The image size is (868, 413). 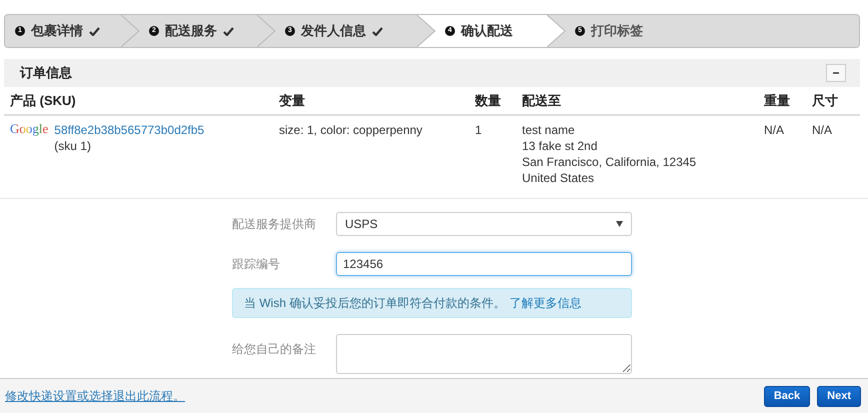 What do you see at coordinates (610, 154) in the screenshot?
I see `address-cell-text: test name 13 fake st 2nd San Francisco, California, 12345 United States` at bounding box center [610, 154].